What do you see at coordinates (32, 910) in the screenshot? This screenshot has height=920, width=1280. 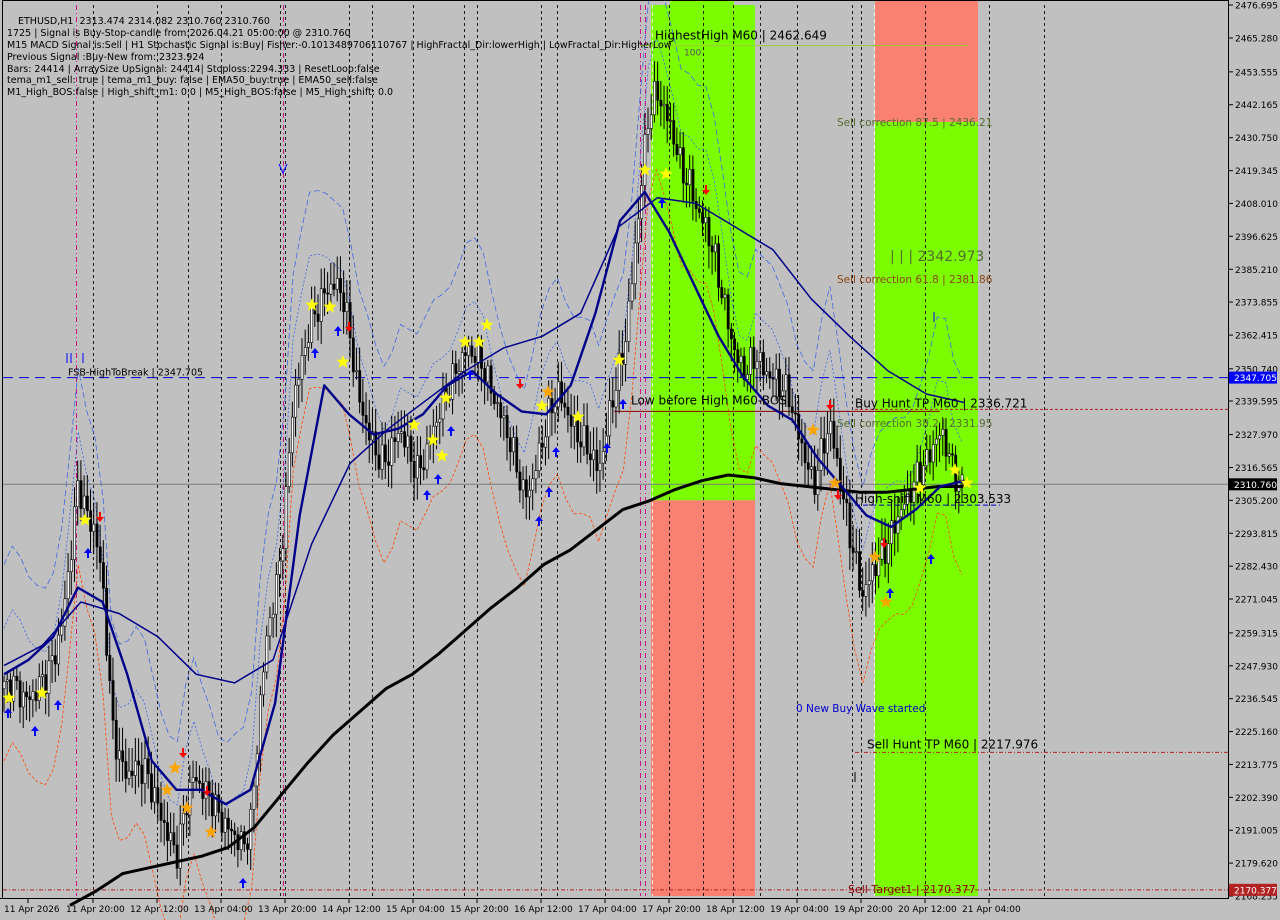 I see `x-tick-label: 11 Apr 2026` at bounding box center [32, 910].